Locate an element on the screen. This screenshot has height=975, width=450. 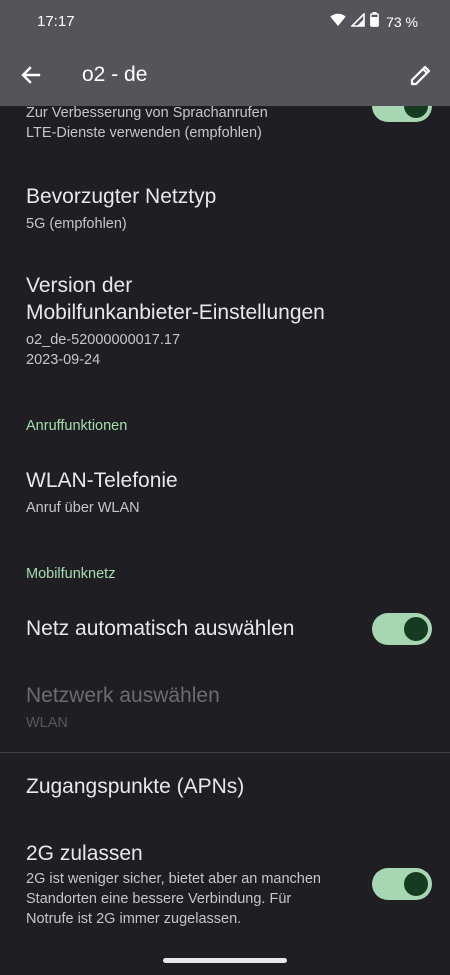
preferred-network-summary: 5G (empfohlen) is located at coordinates (76, 224).